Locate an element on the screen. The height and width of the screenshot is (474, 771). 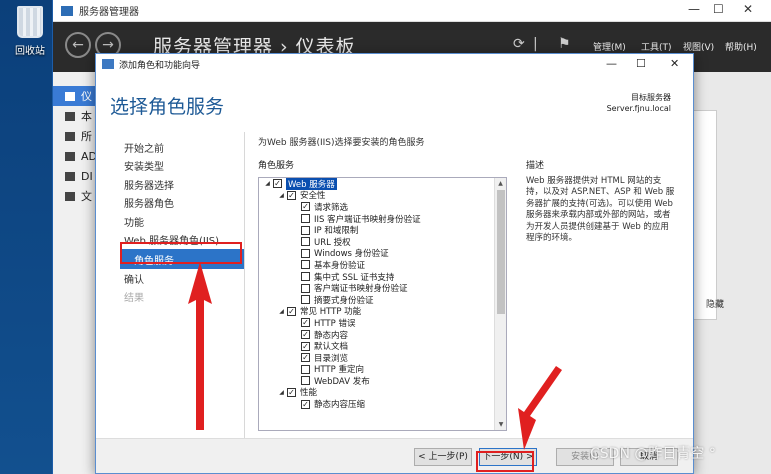
tile-hide-link: 隐藏 is located at coordinates (715, 303).